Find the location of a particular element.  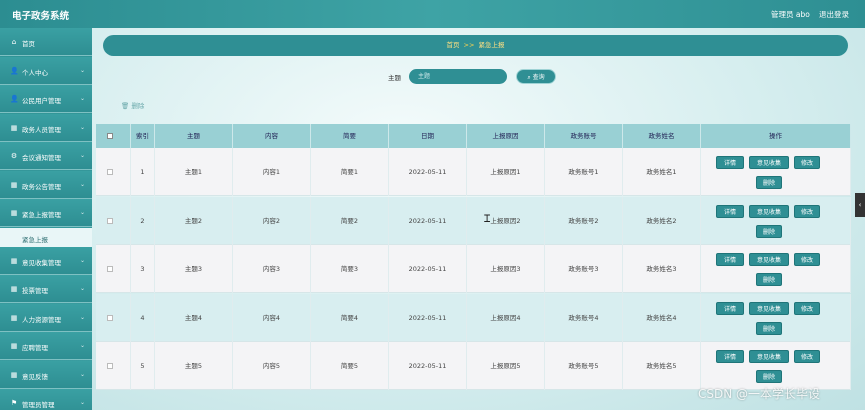

sidebar-item-0: ⌂ 首页 is located at coordinates (46, 42).